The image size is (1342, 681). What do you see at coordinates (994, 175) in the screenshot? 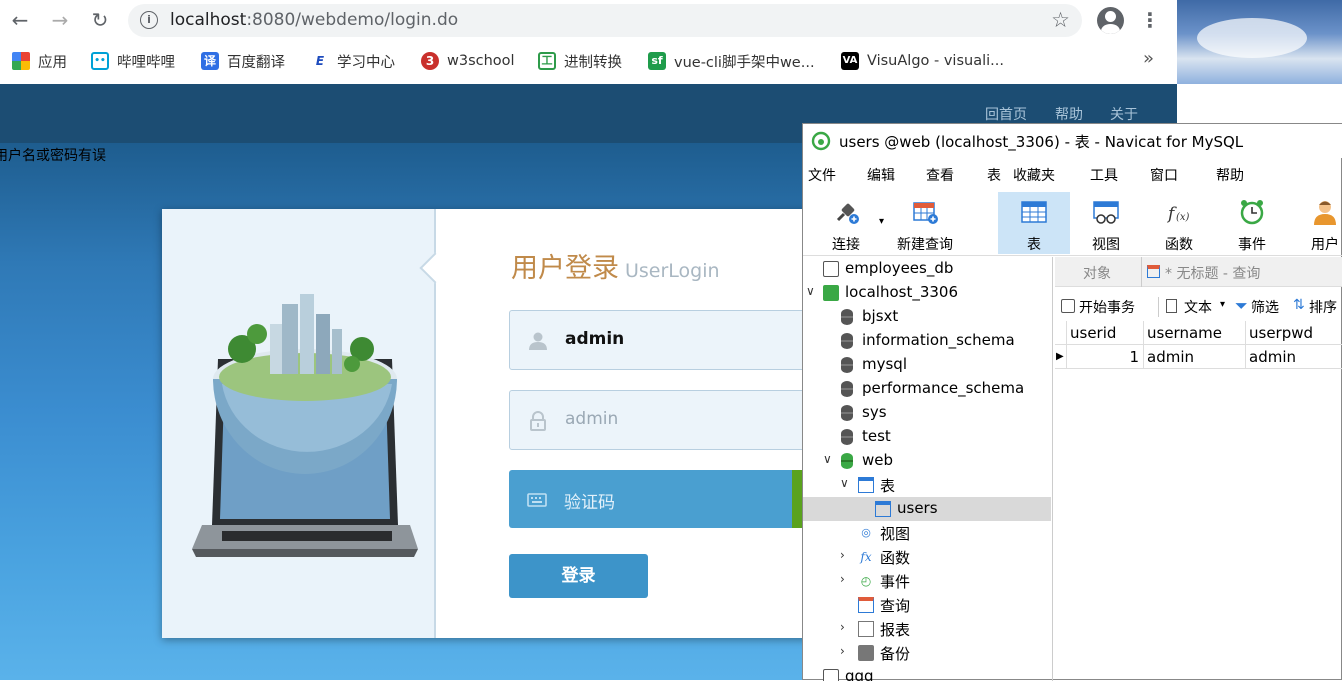
I see `menu-table: 表` at bounding box center [994, 175].